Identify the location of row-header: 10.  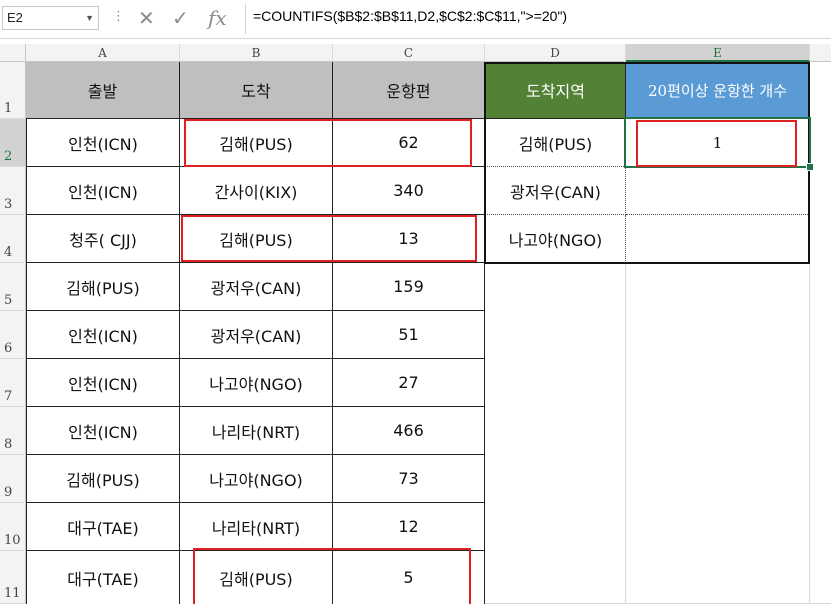
(13, 527).